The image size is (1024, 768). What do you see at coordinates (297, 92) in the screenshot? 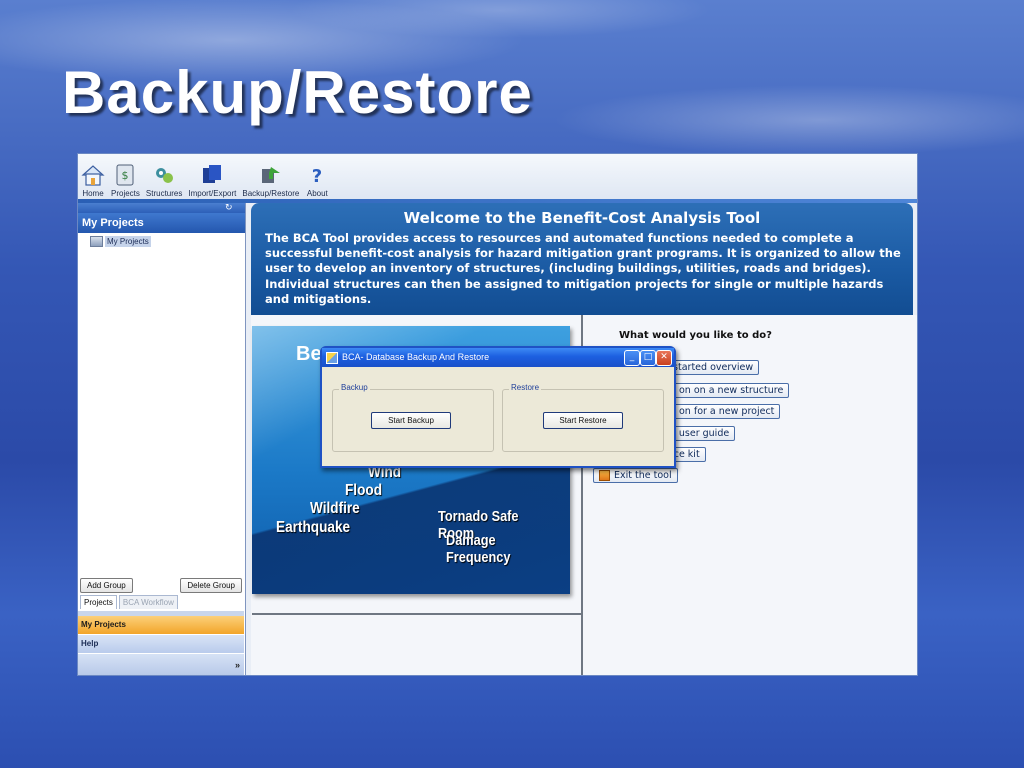
I see `slide-title: Backup/Restore` at bounding box center [297, 92].